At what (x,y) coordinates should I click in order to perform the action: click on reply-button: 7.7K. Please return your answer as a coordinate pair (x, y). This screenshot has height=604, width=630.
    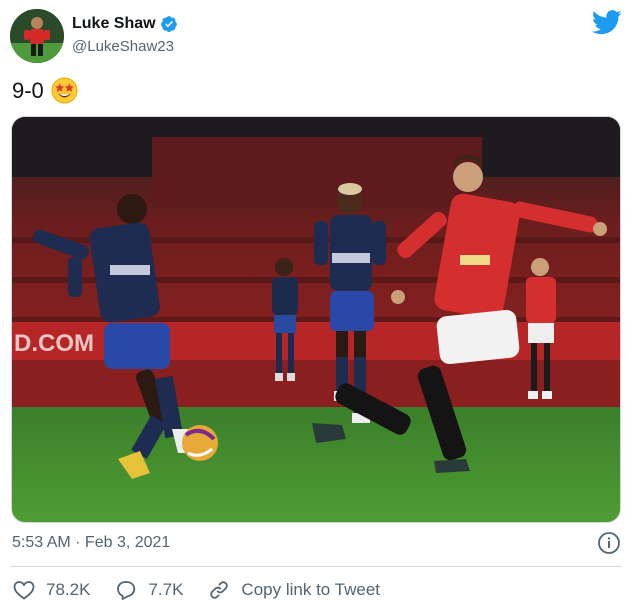
    Looking at the image, I should click on (148, 590).